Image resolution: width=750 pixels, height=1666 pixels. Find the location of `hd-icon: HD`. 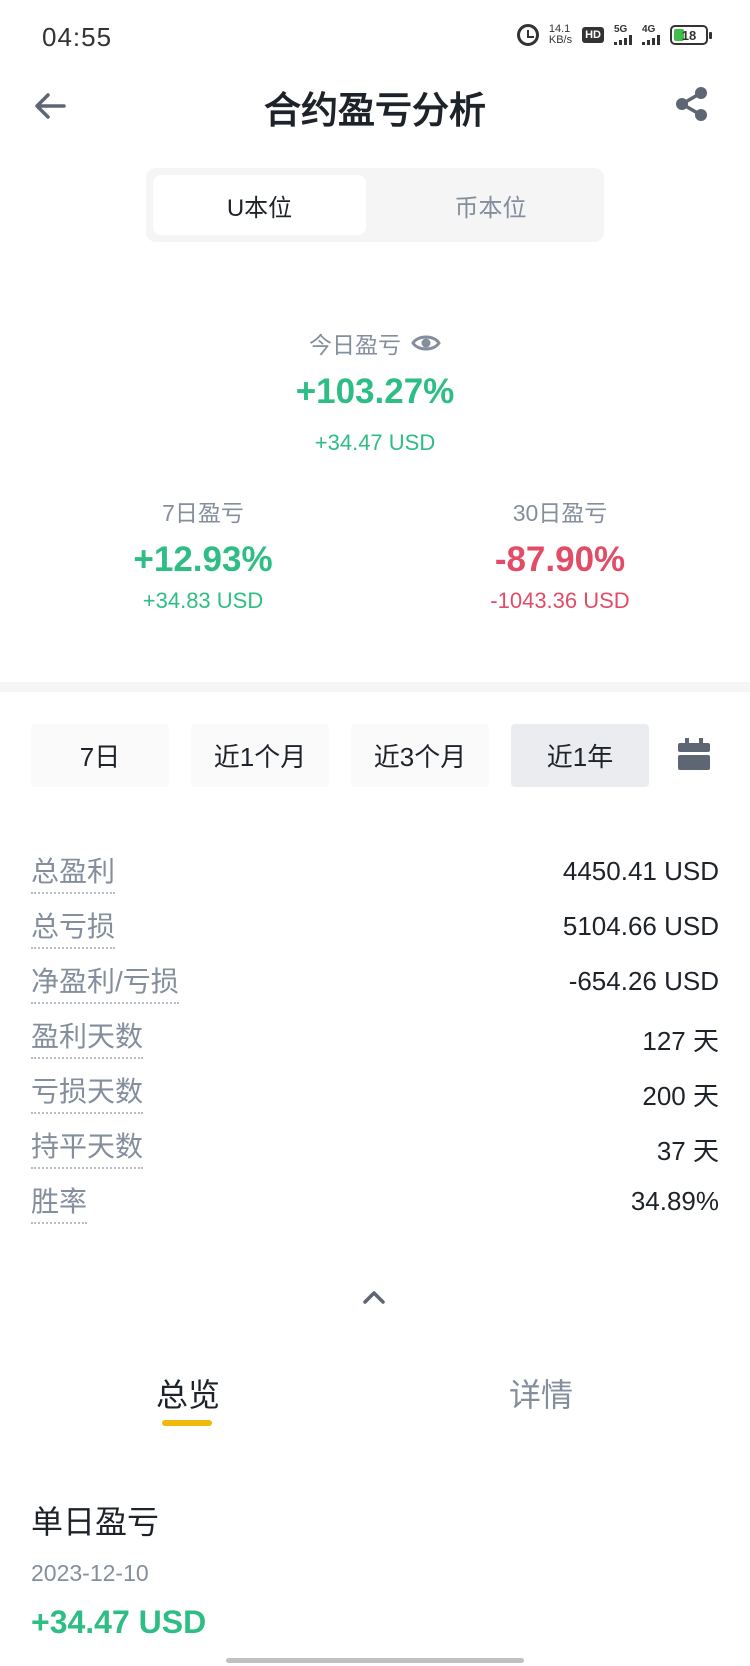

hd-icon: HD is located at coordinates (593, 35).